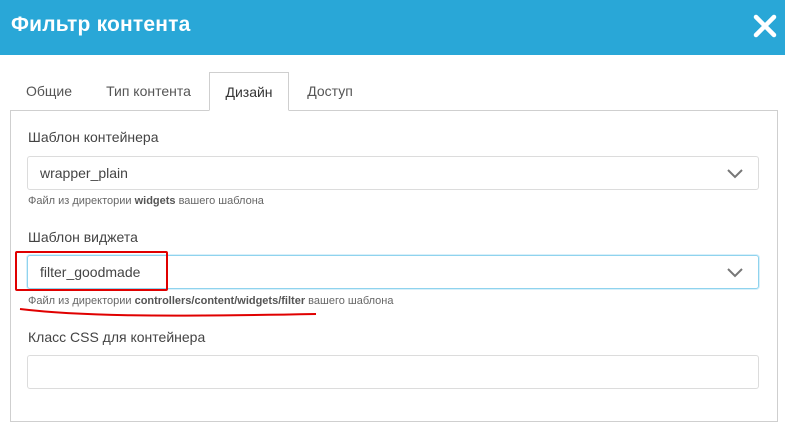 The image size is (785, 432). I want to click on tab-design: Дизайн, so click(249, 91).